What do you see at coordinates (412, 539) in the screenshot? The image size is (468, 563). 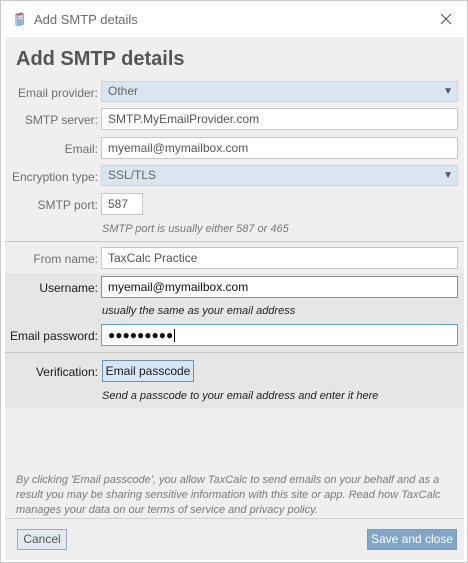 I see `save-and-close-button: Save and close` at bounding box center [412, 539].